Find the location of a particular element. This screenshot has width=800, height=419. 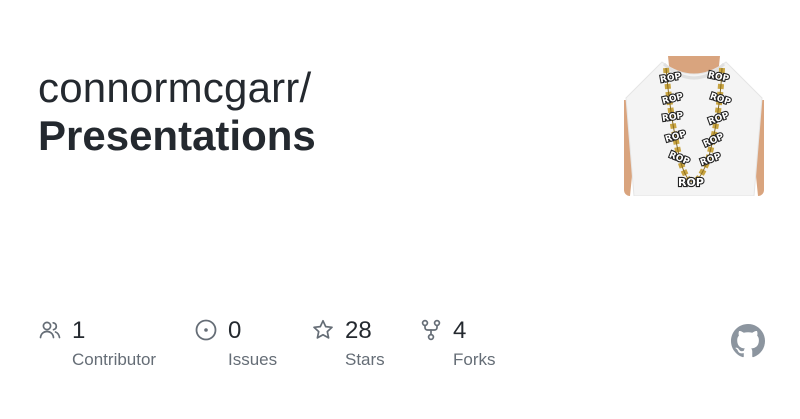

github-logo-icon is located at coordinates (748, 341).